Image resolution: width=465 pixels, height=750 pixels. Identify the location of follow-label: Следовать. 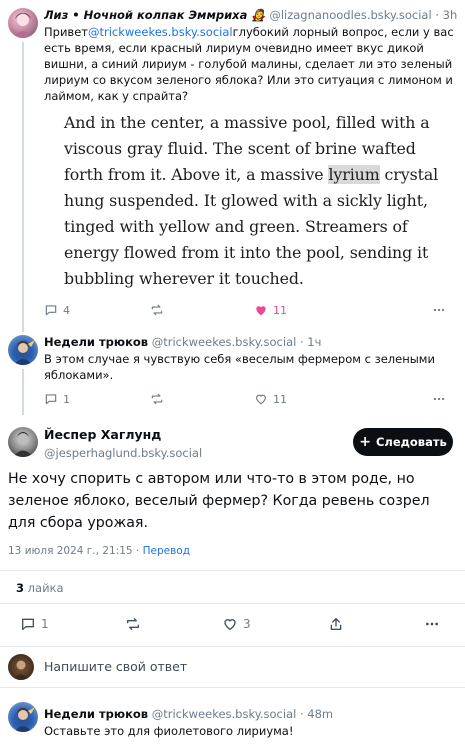
(411, 442).